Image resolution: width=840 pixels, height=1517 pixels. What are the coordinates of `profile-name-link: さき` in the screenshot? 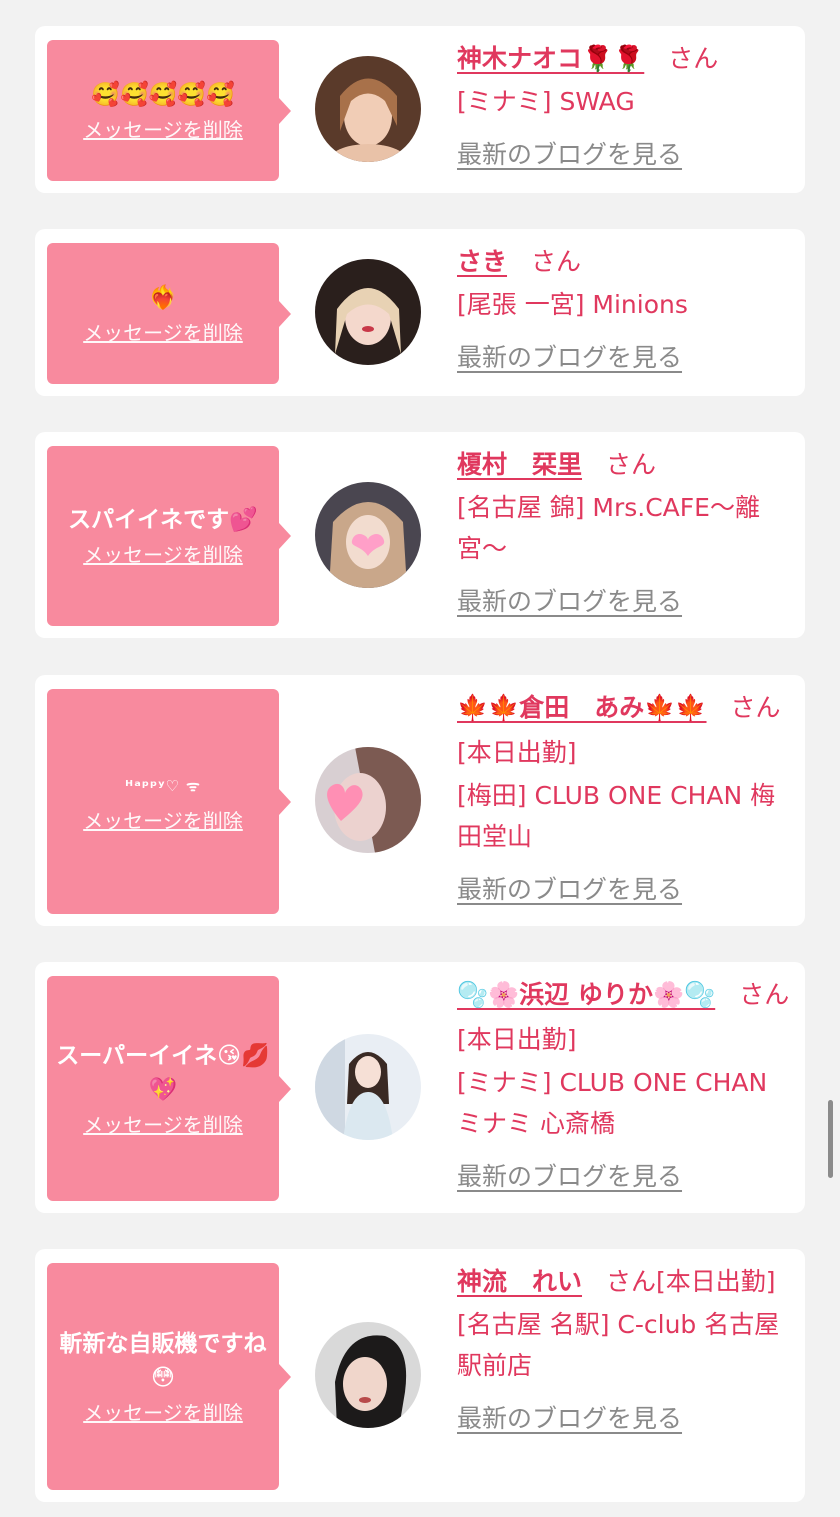 It's located at (482, 261).